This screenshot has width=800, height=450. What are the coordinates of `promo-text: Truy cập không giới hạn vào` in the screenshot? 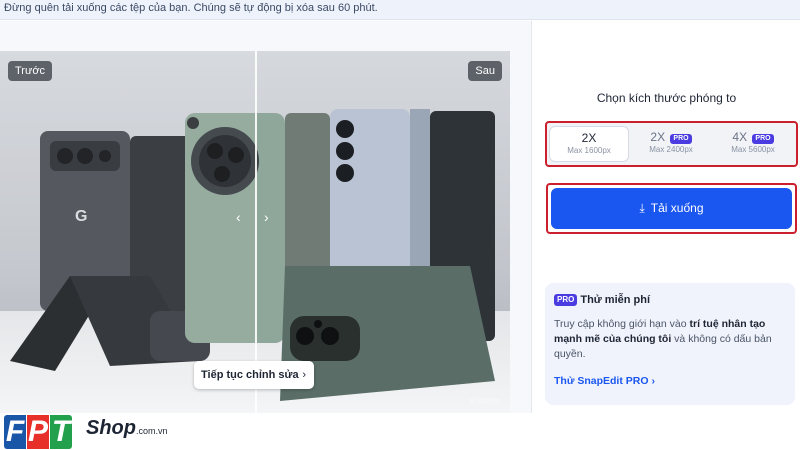 It's located at (622, 324).